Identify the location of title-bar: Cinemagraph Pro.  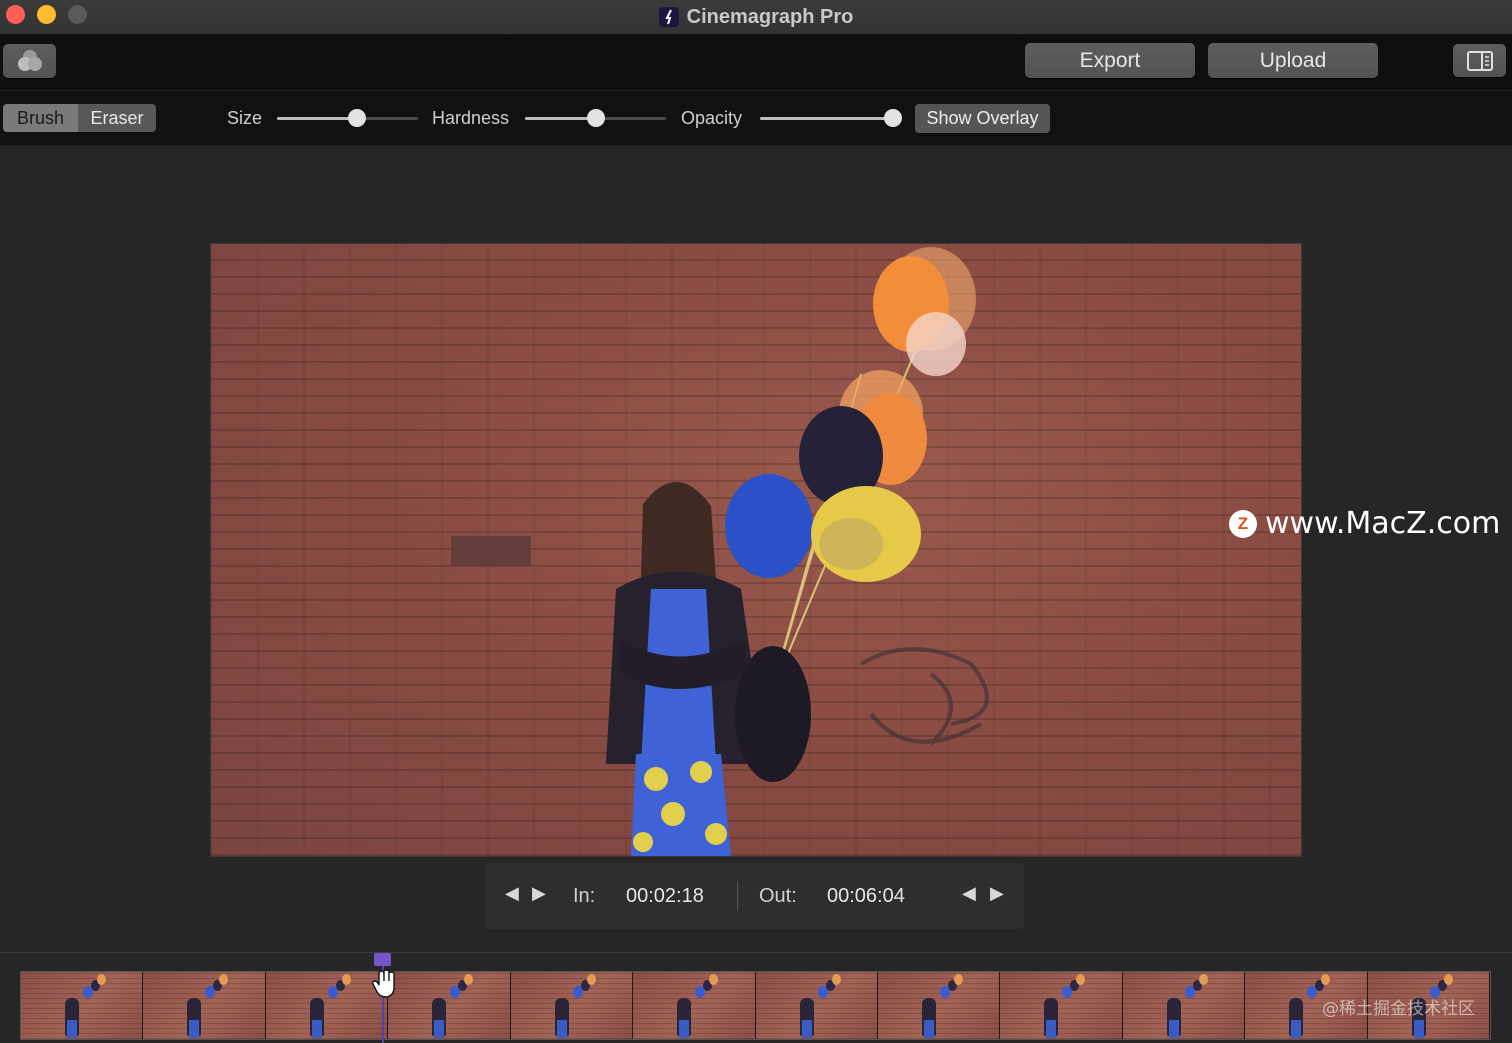
(756, 17).